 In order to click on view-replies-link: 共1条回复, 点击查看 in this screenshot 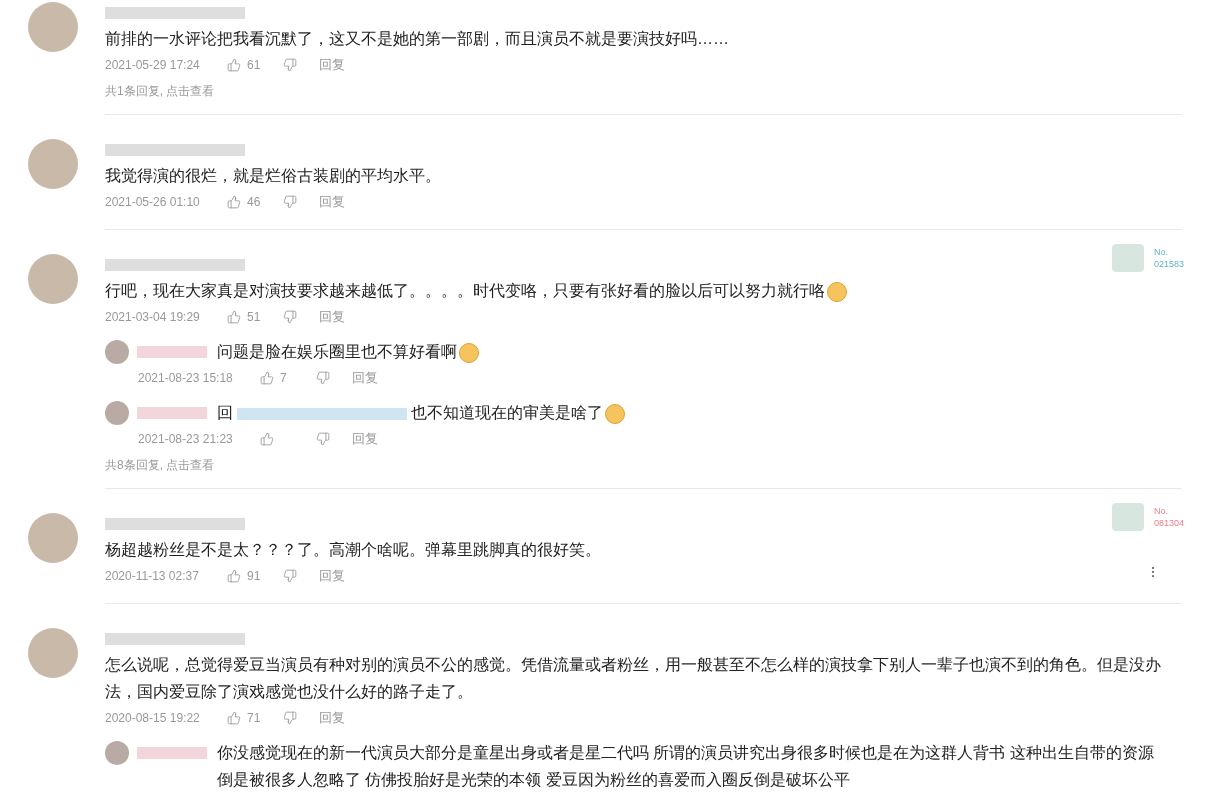, I will do `click(636, 91)`.